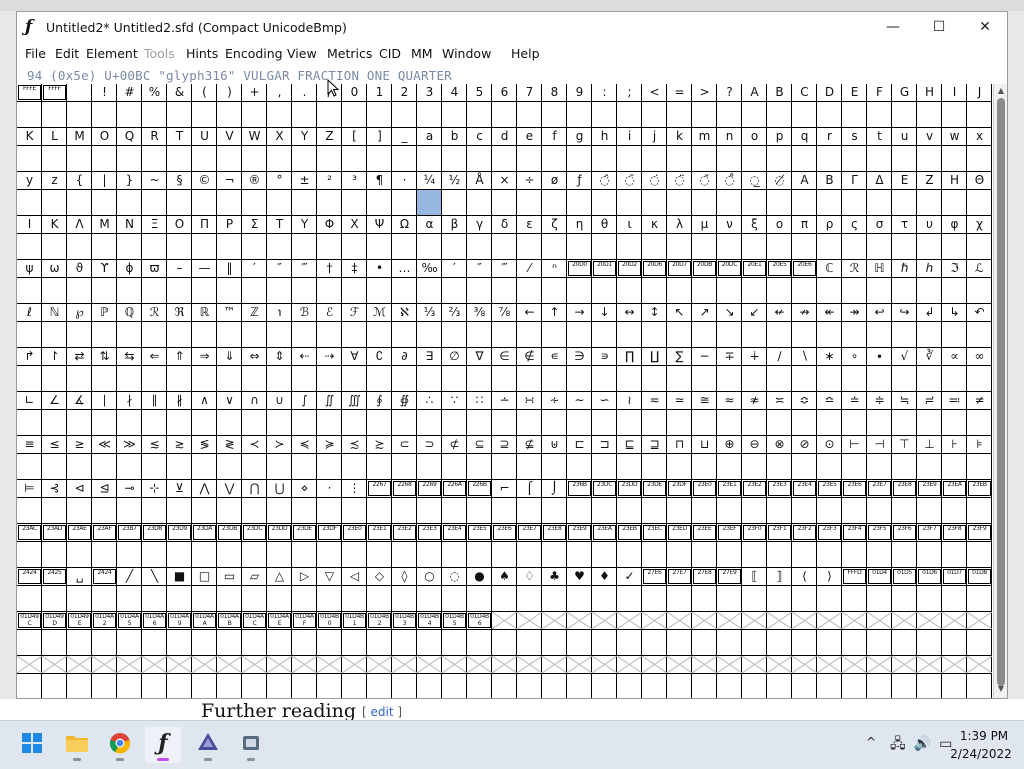  Describe the element at coordinates (302, 53) in the screenshot. I see `menu-view: View` at that location.